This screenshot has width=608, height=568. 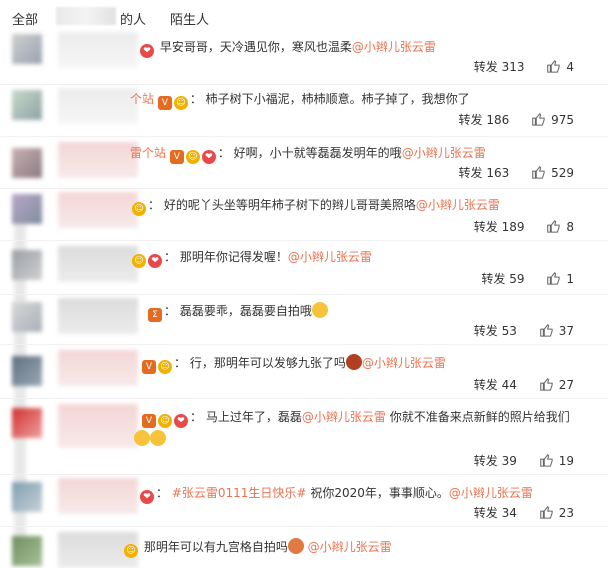 I want to click on filter-all: 全部, so click(x=25, y=18).